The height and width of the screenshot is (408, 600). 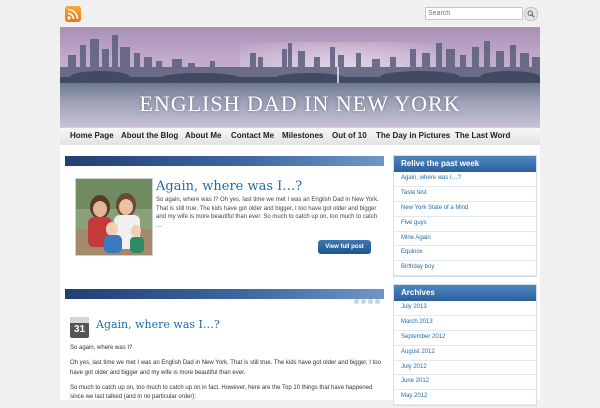 What do you see at coordinates (482, 135) in the screenshot?
I see `nav-item-last-word: The Last Word` at bounding box center [482, 135].